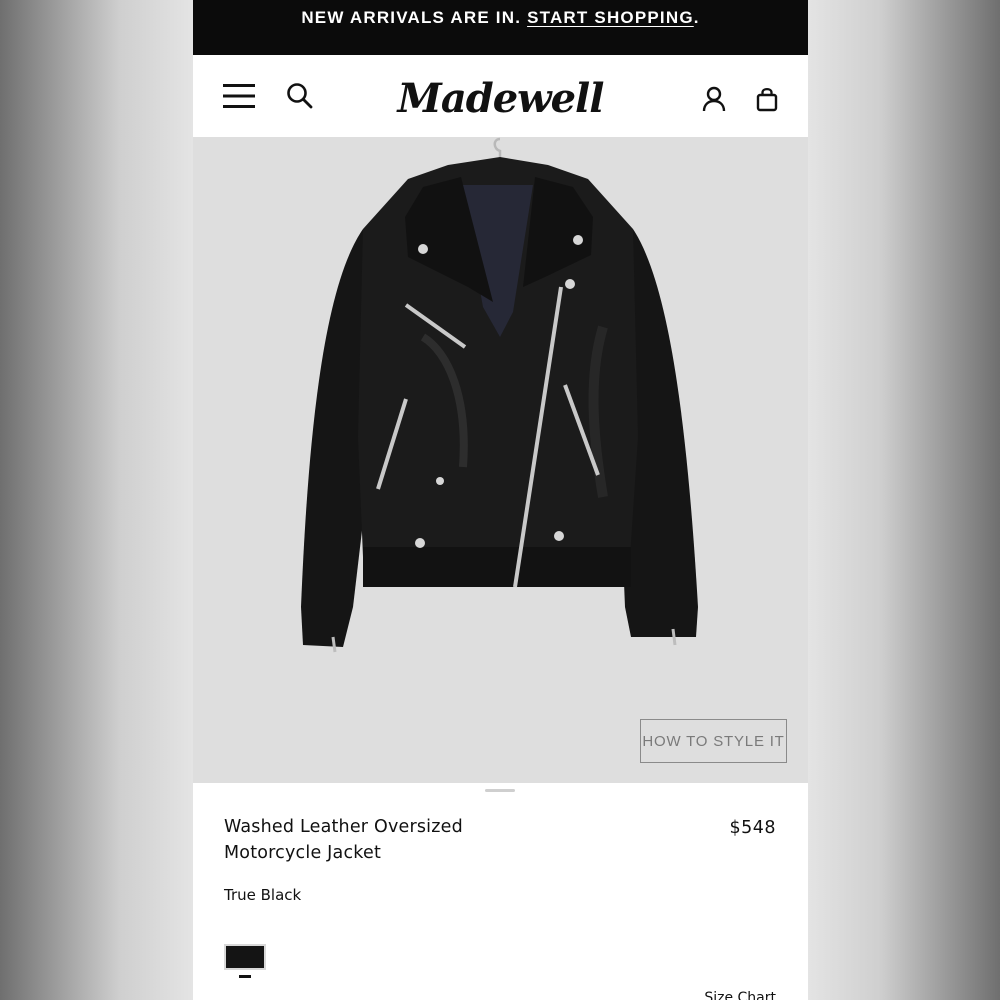  Describe the element at coordinates (740, 995) in the screenshot. I see `size-chart-link: Size Chart` at that location.